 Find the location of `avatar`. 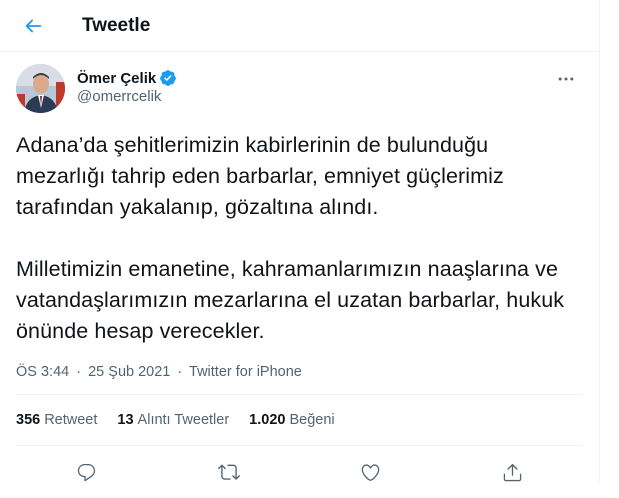

avatar is located at coordinates (40, 88).